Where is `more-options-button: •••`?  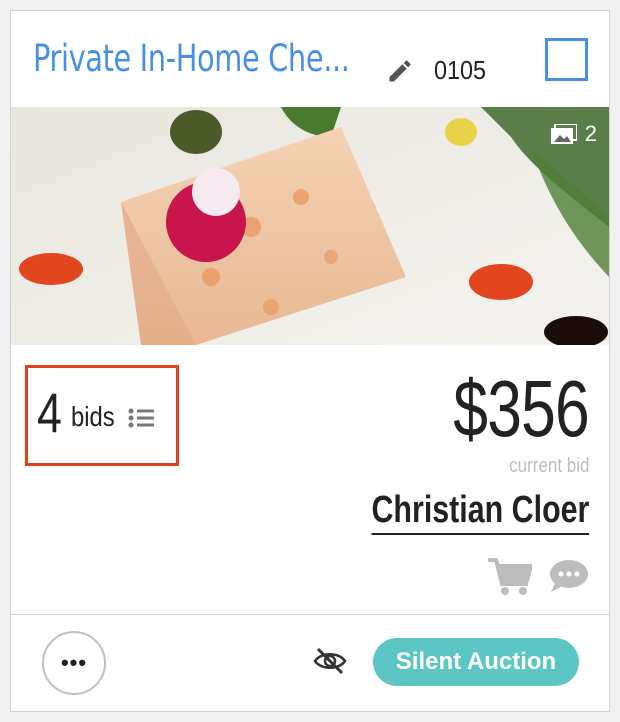 more-options-button: ••• is located at coordinates (74, 663).